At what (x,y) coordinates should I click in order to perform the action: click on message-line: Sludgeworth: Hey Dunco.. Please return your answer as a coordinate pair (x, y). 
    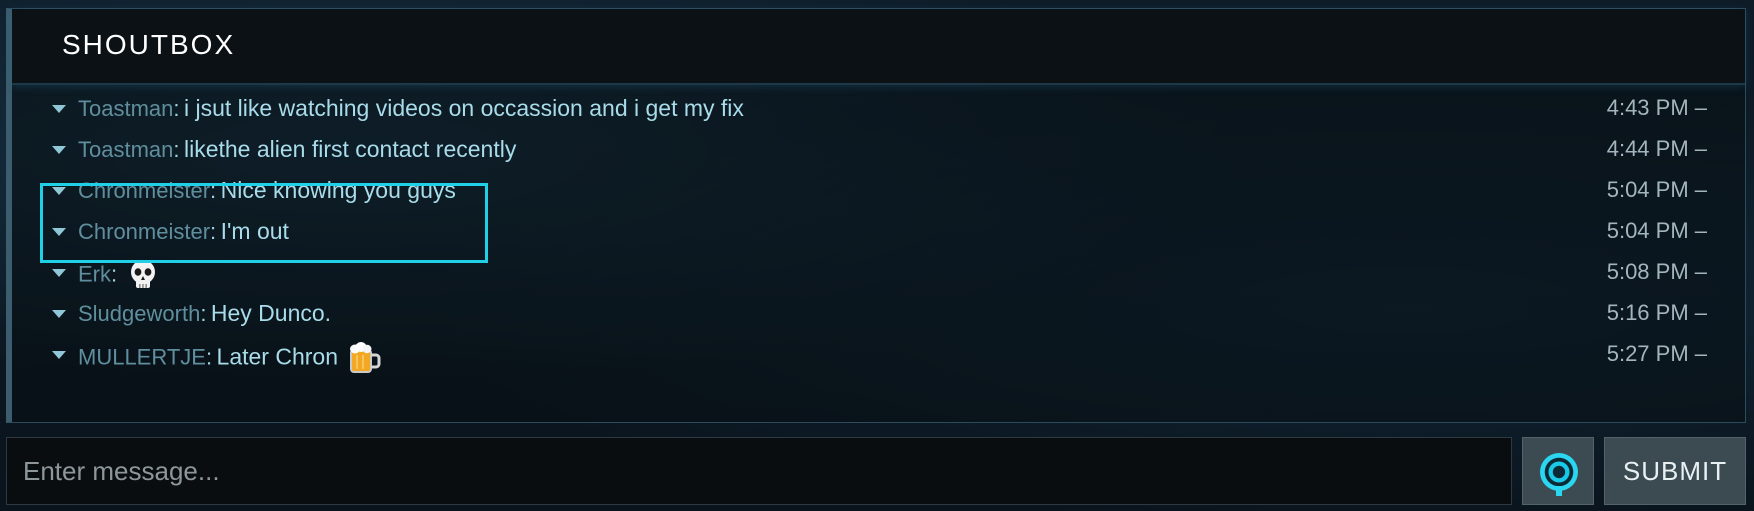
    Looking at the image, I should click on (204, 313).